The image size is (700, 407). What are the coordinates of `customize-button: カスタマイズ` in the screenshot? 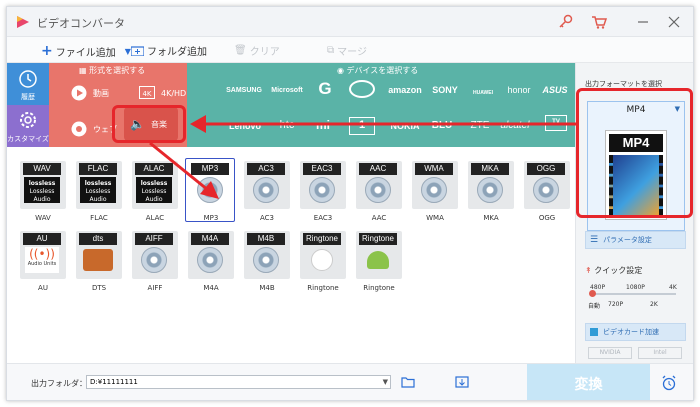 It's located at (28, 126).